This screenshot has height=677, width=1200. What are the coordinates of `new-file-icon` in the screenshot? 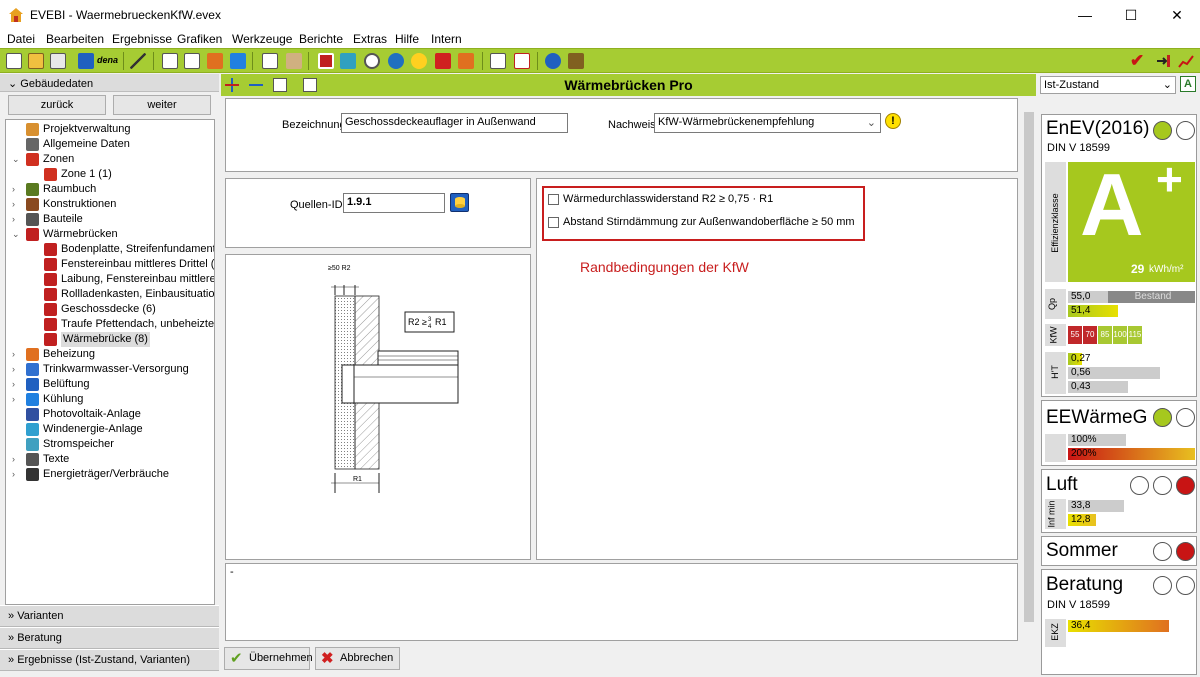 It's located at (14, 61).